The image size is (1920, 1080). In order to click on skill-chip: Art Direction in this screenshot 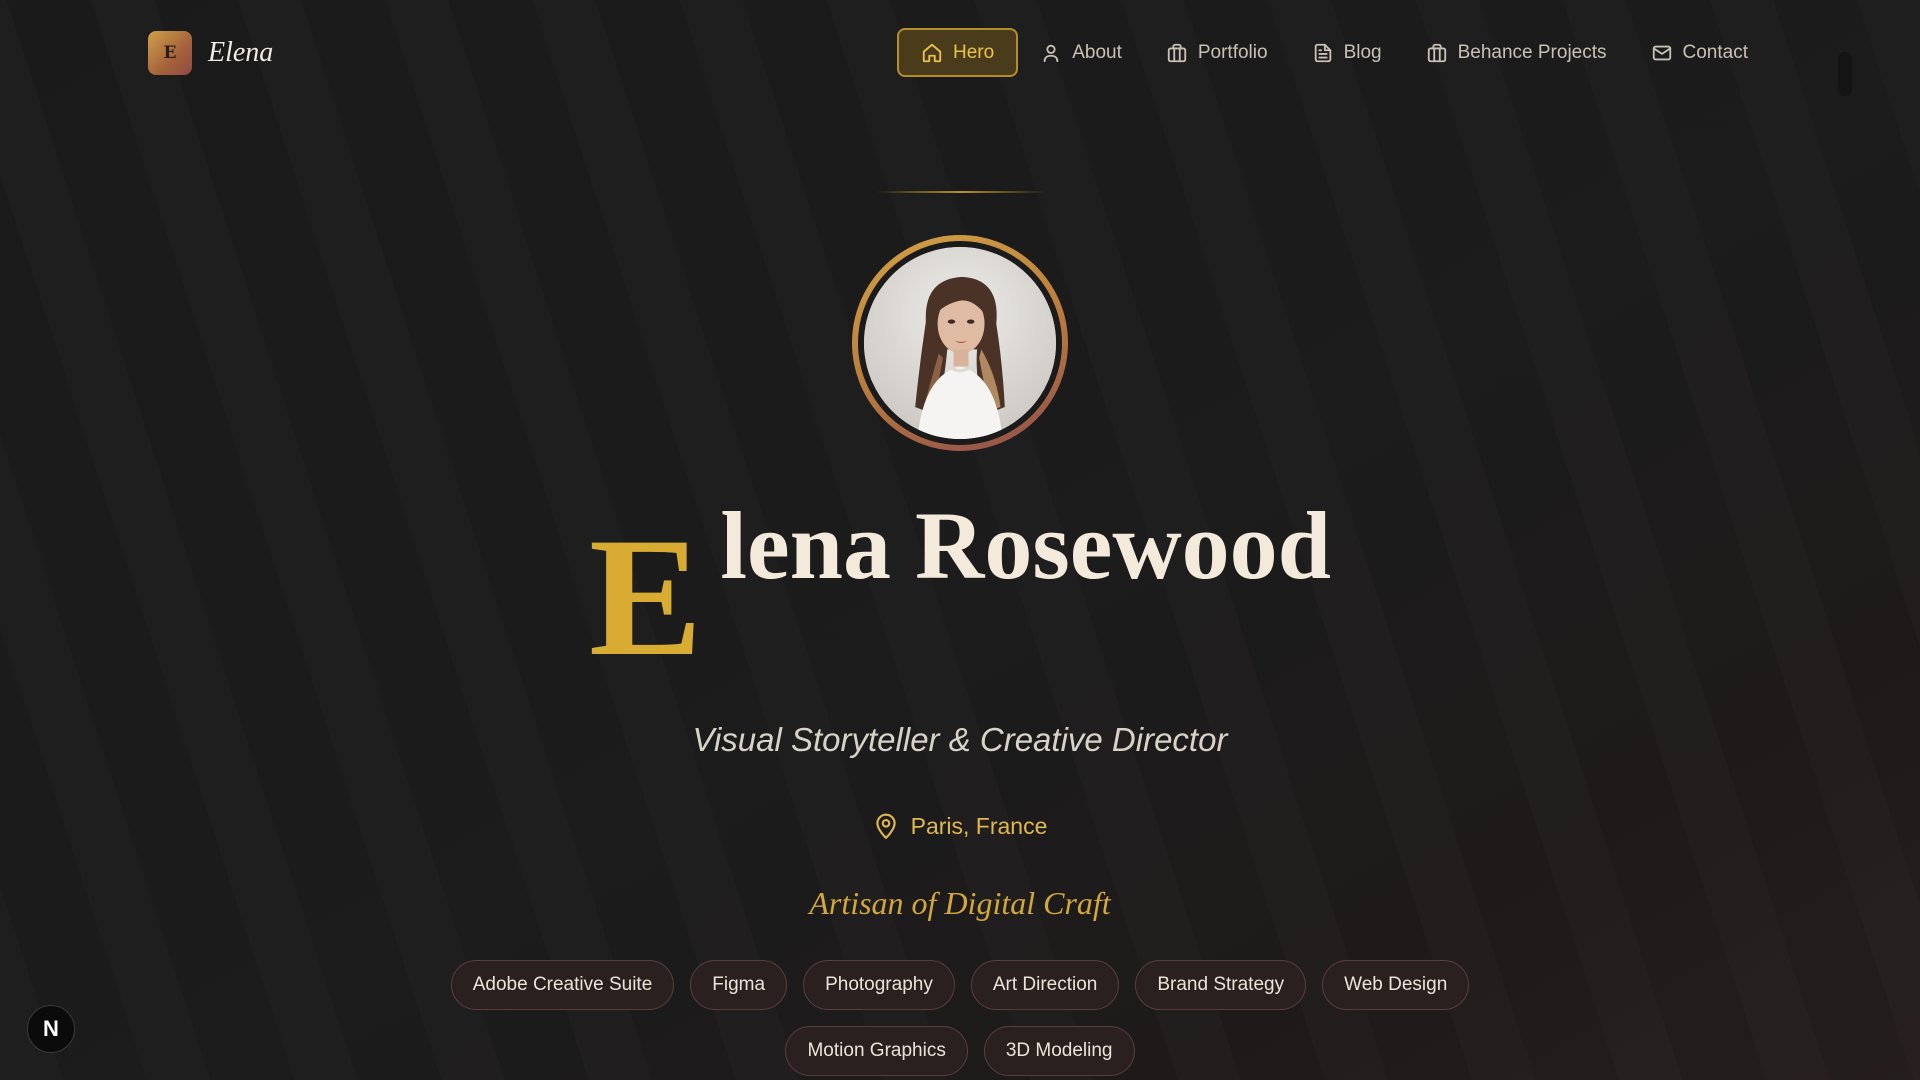, I will do `click(1045, 985)`.